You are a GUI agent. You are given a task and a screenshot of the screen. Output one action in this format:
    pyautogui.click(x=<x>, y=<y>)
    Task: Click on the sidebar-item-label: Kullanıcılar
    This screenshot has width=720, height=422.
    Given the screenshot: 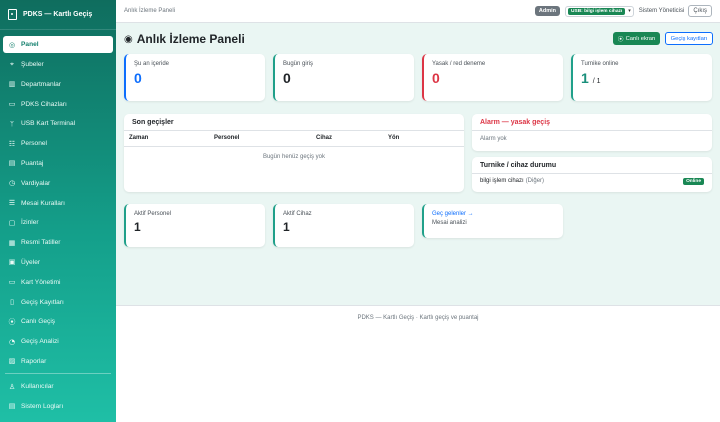 What is the action you would take?
    pyautogui.click(x=37, y=387)
    